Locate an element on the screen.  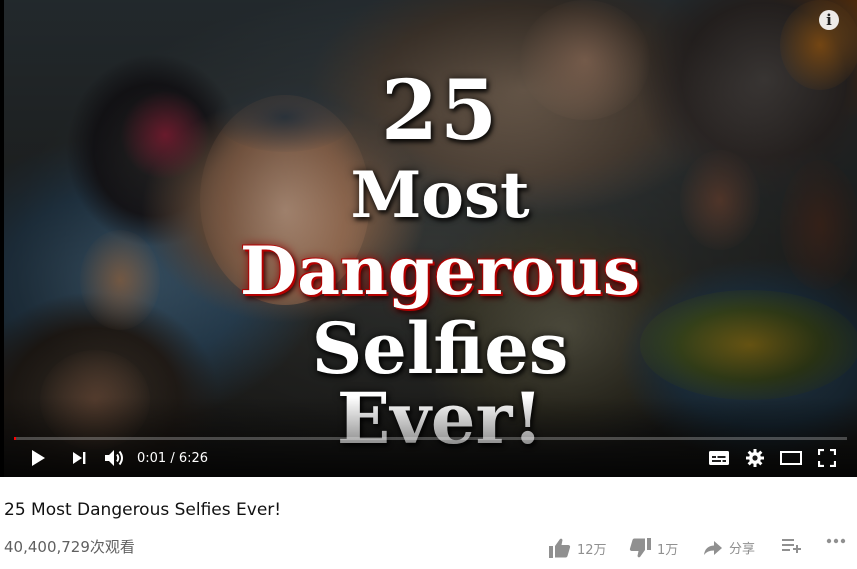
share-label: 分享 is located at coordinates (742, 549).